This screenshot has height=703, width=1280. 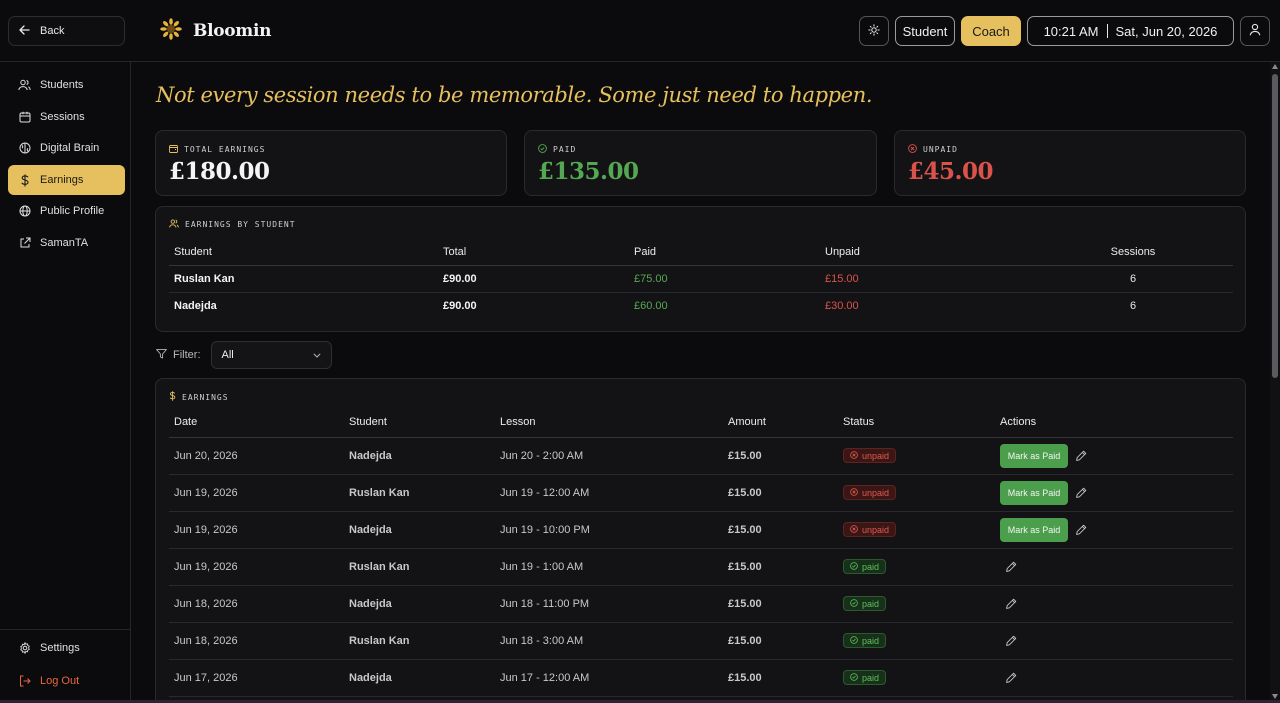 What do you see at coordinates (66, 681) in the screenshot?
I see `logout-button: Log Out` at bounding box center [66, 681].